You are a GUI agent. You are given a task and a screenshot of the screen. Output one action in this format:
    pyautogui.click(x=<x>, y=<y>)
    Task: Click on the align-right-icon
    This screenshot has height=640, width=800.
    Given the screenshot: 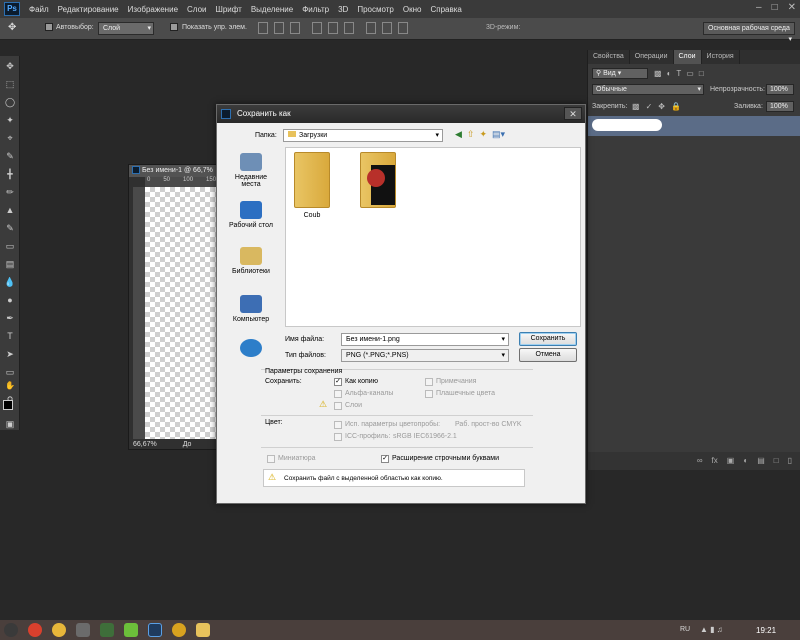 What is the action you would take?
    pyautogui.click(x=349, y=28)
    